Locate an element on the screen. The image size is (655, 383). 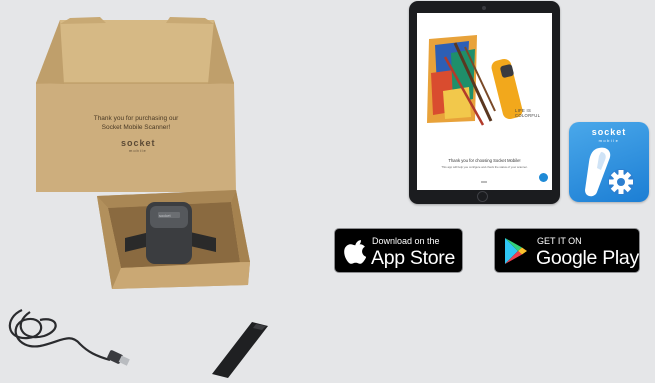
next-button is located at coordinates (543, 177).